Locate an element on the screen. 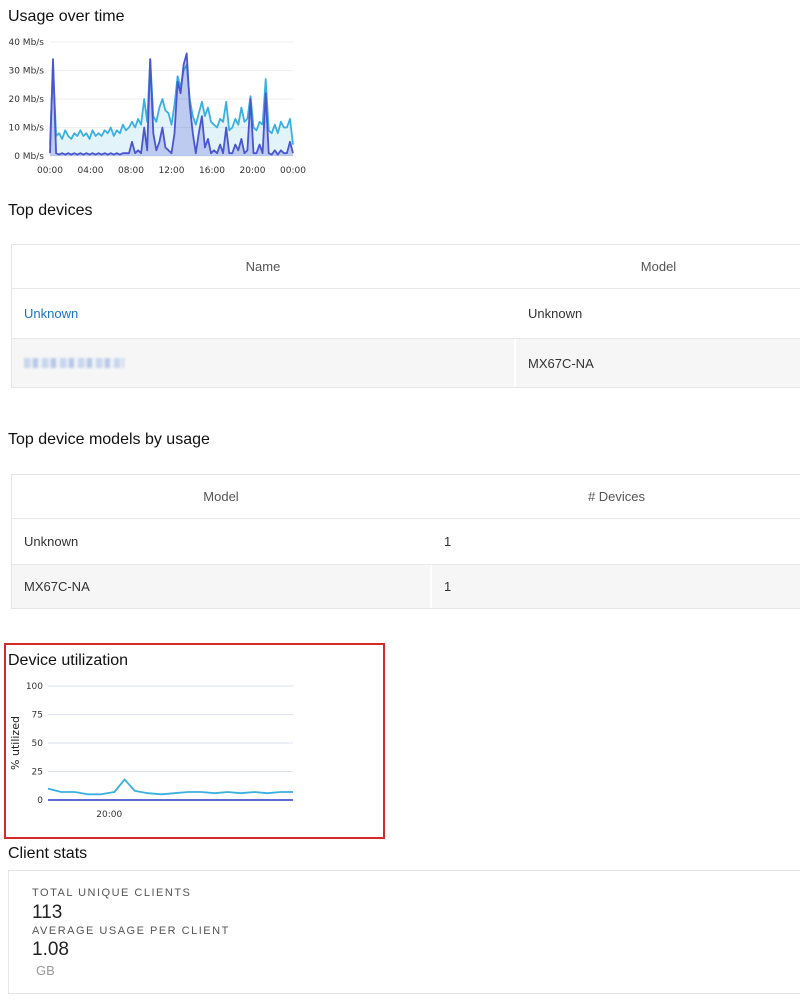  y-axis-title: % utilized is located at coordinates (15, 743).